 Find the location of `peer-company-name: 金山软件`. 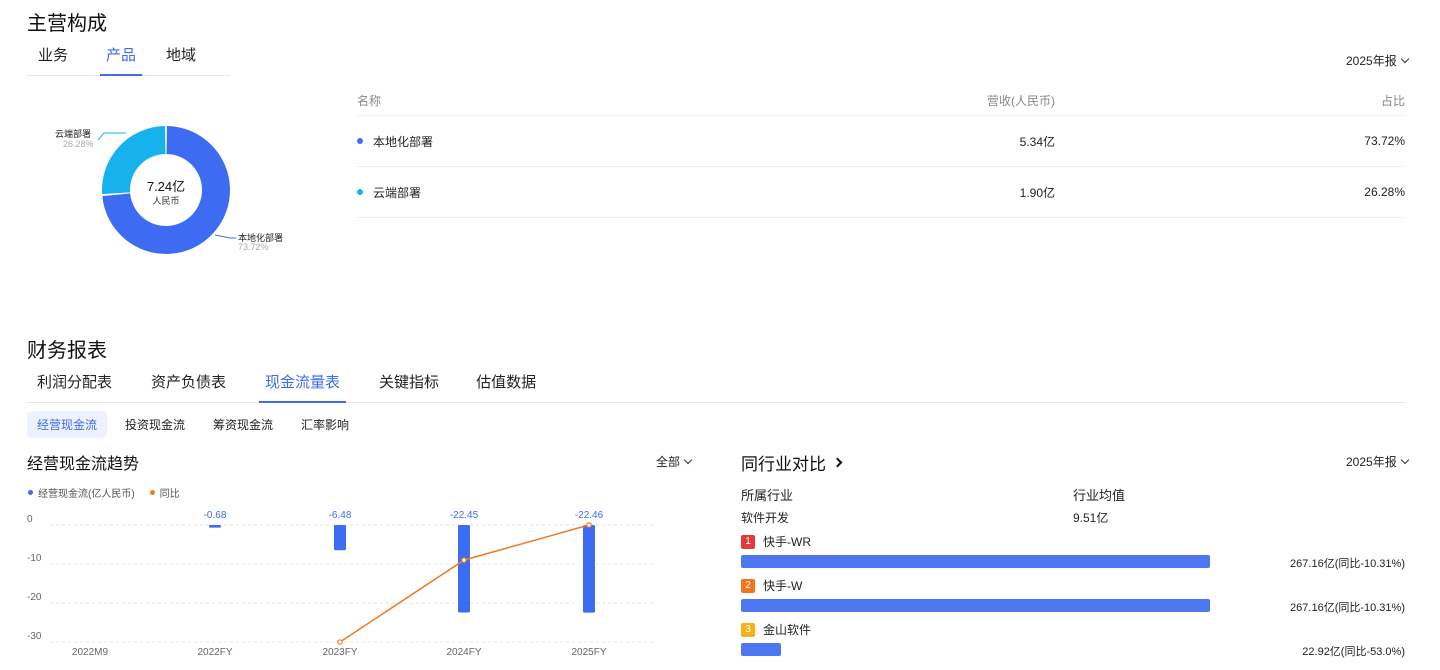

peer-company-name: 金山软件 is located at coordinates (787, 630).